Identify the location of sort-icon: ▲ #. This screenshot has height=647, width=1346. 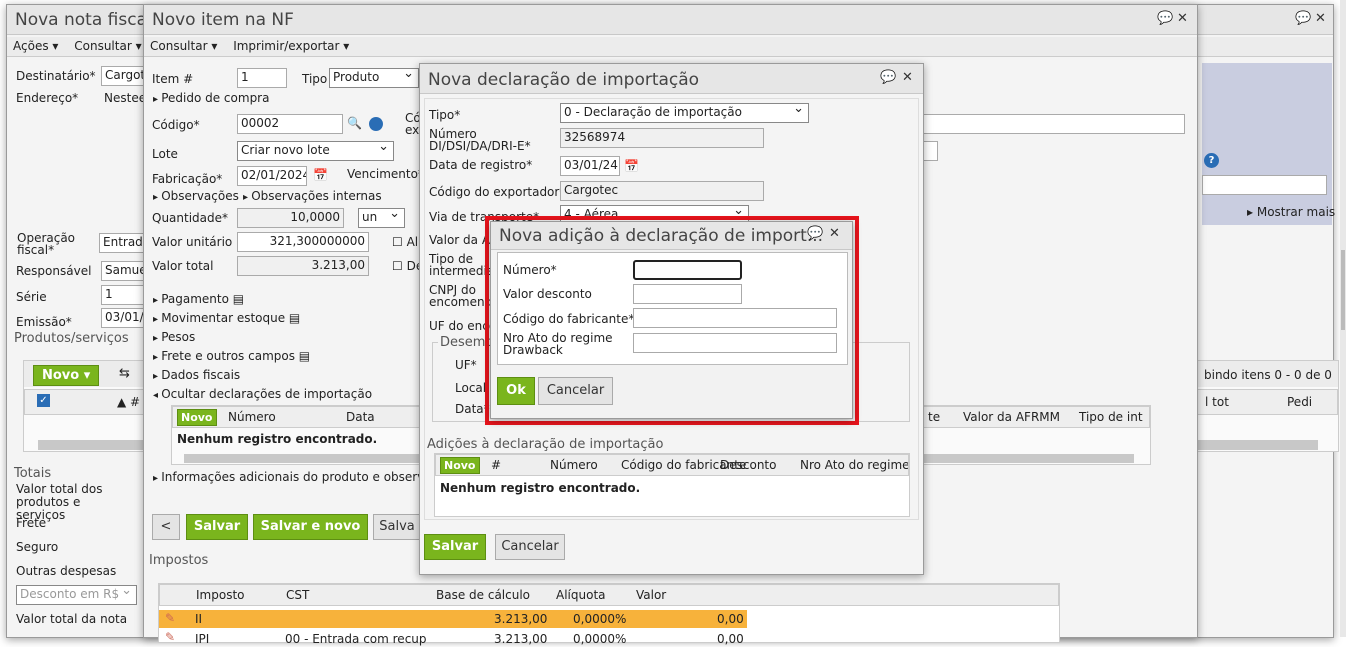
(128, 402).